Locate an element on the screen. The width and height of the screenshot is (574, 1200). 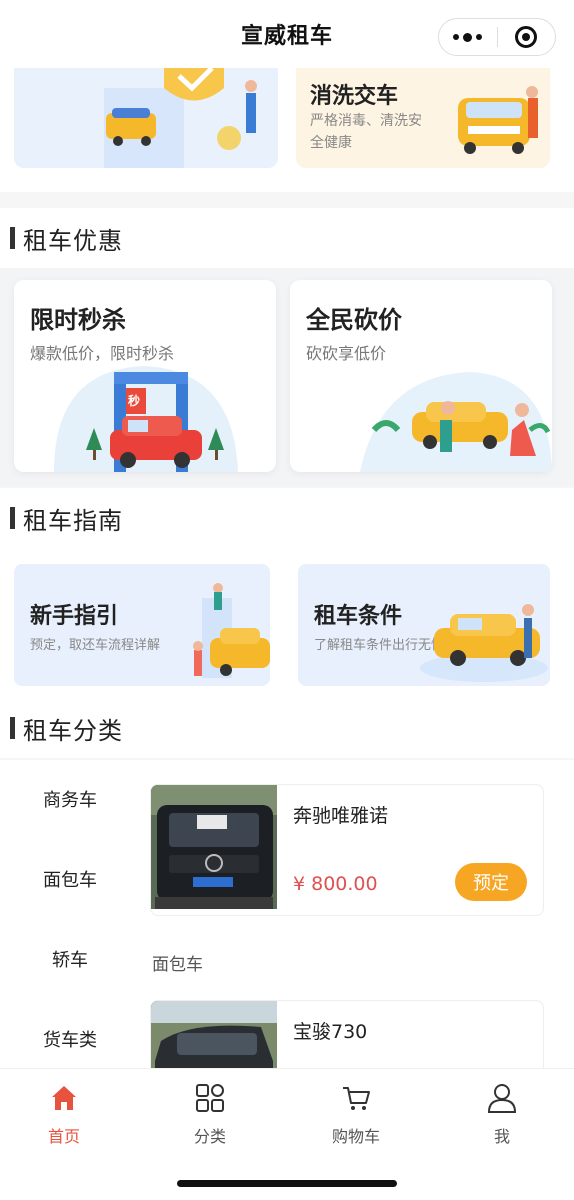
product-name: 宝骏730 is located at coordinates (330, 1032).